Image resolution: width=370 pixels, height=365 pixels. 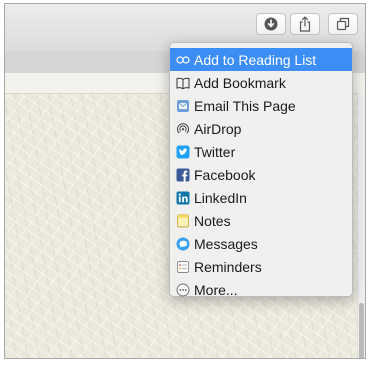 What do you see at coordinates (245, 105) in the screenshot?
I see `menu-item-label: Email This Page` at bounding box center [245, 105].